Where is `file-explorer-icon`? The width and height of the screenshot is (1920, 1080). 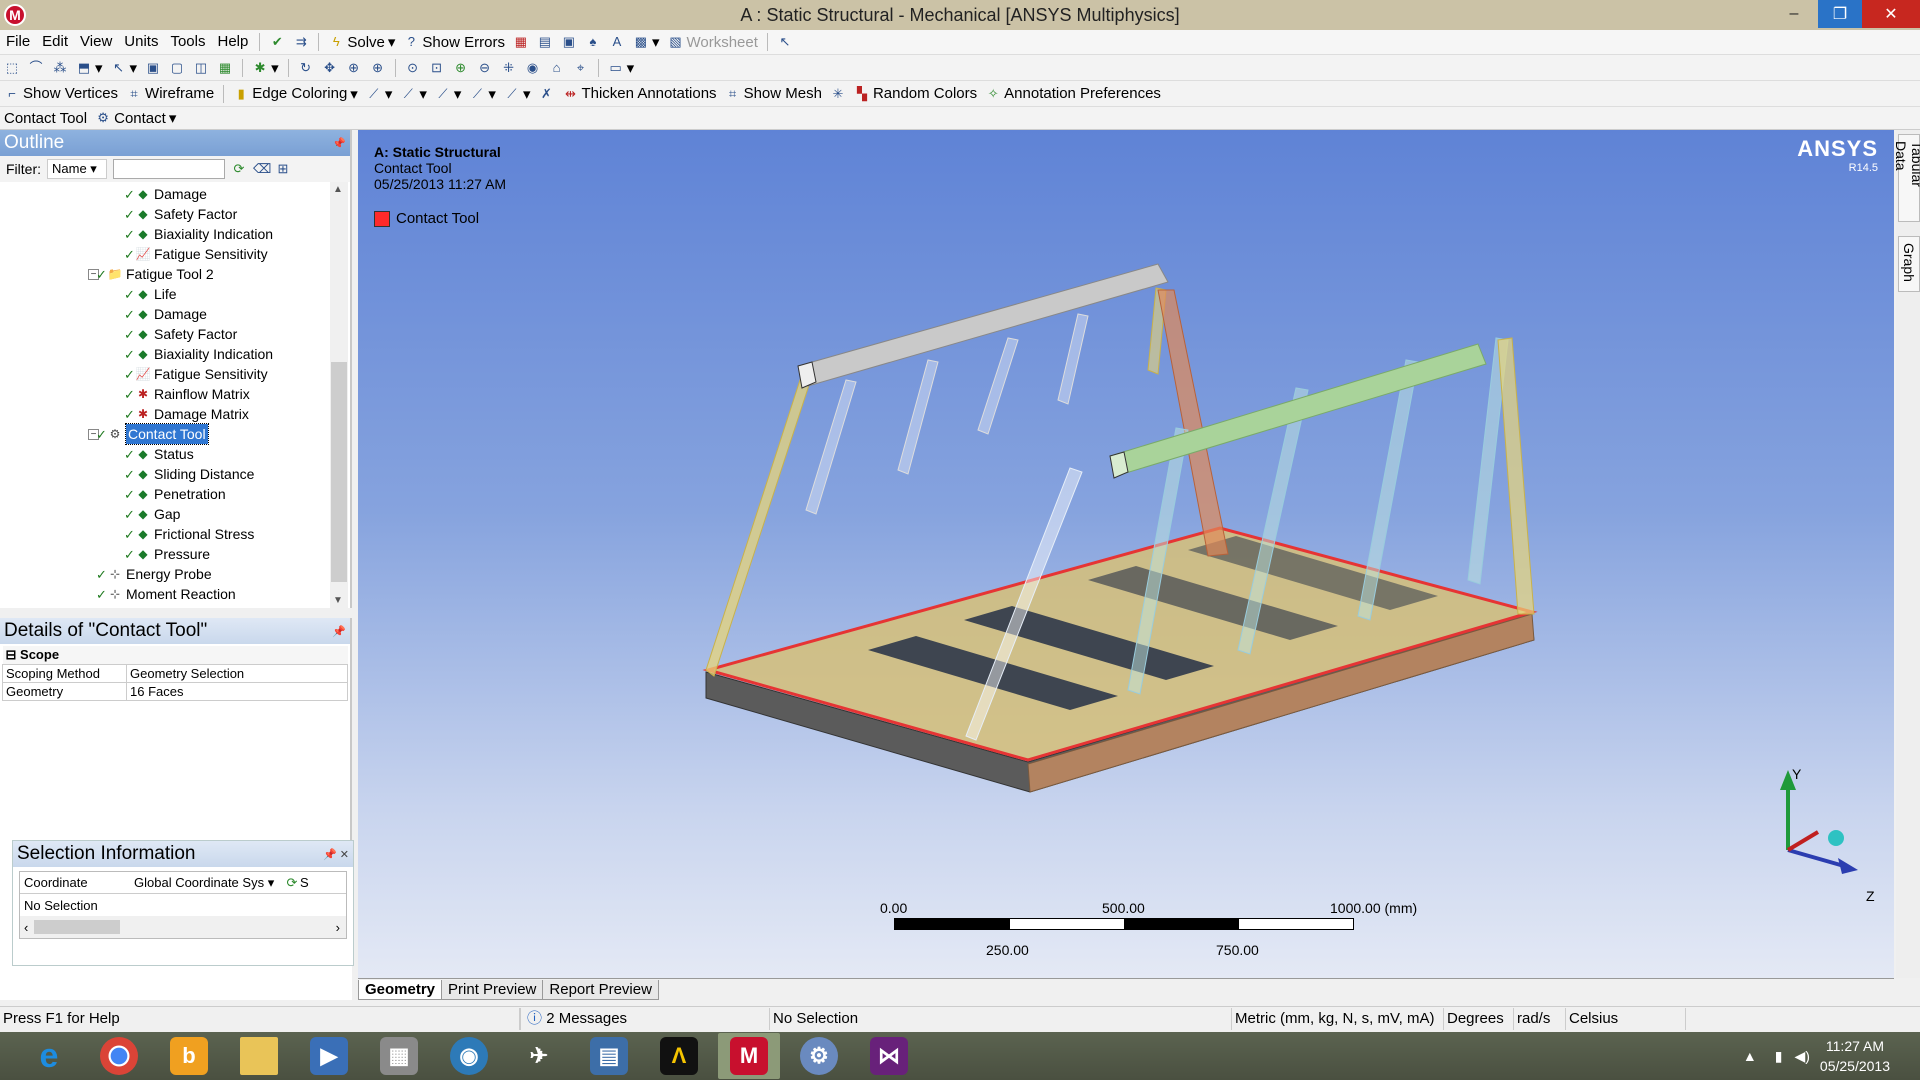 file-explorer-icon is located at coordinates (259, 1056).